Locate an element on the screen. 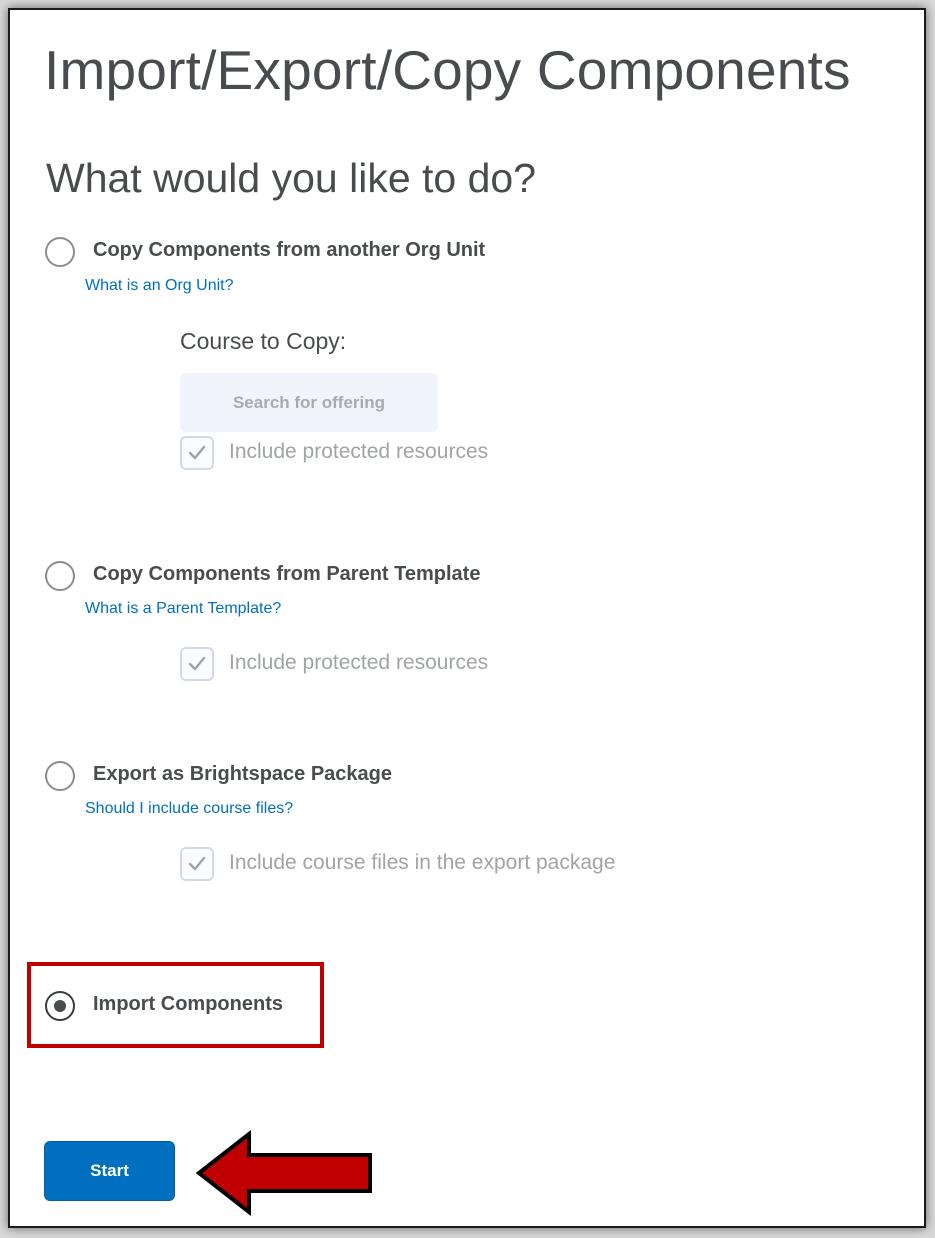 Image resolution: width=935 pixels, height=1238 pixels. include-protected-resources-label-1: Include protected resources is located at coordinates (359, 451).